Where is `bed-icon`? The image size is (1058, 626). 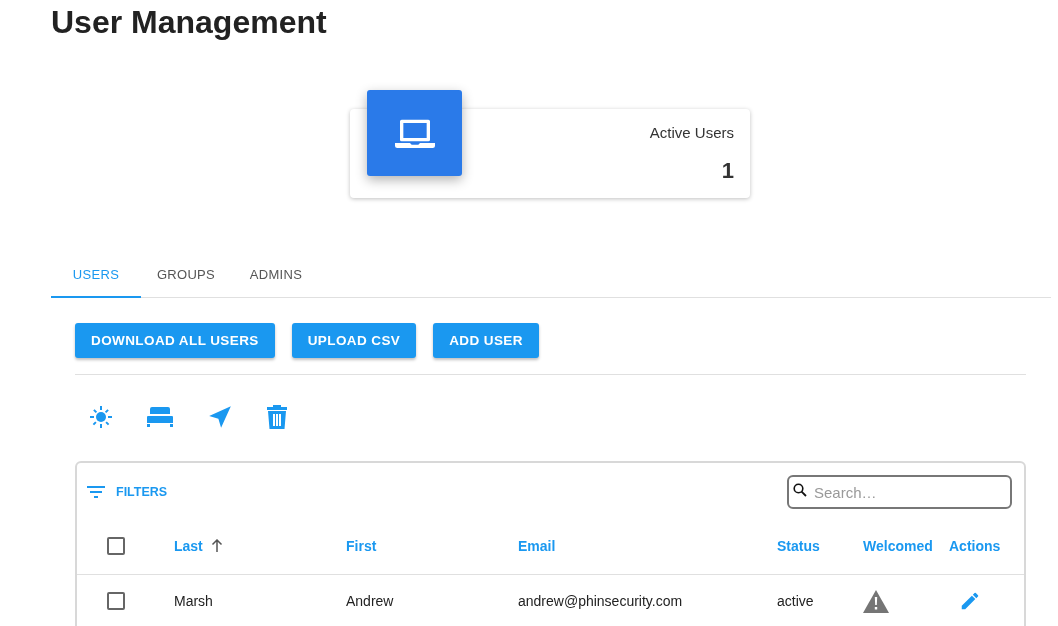 bed-icon is located at coordinates (160, 417).